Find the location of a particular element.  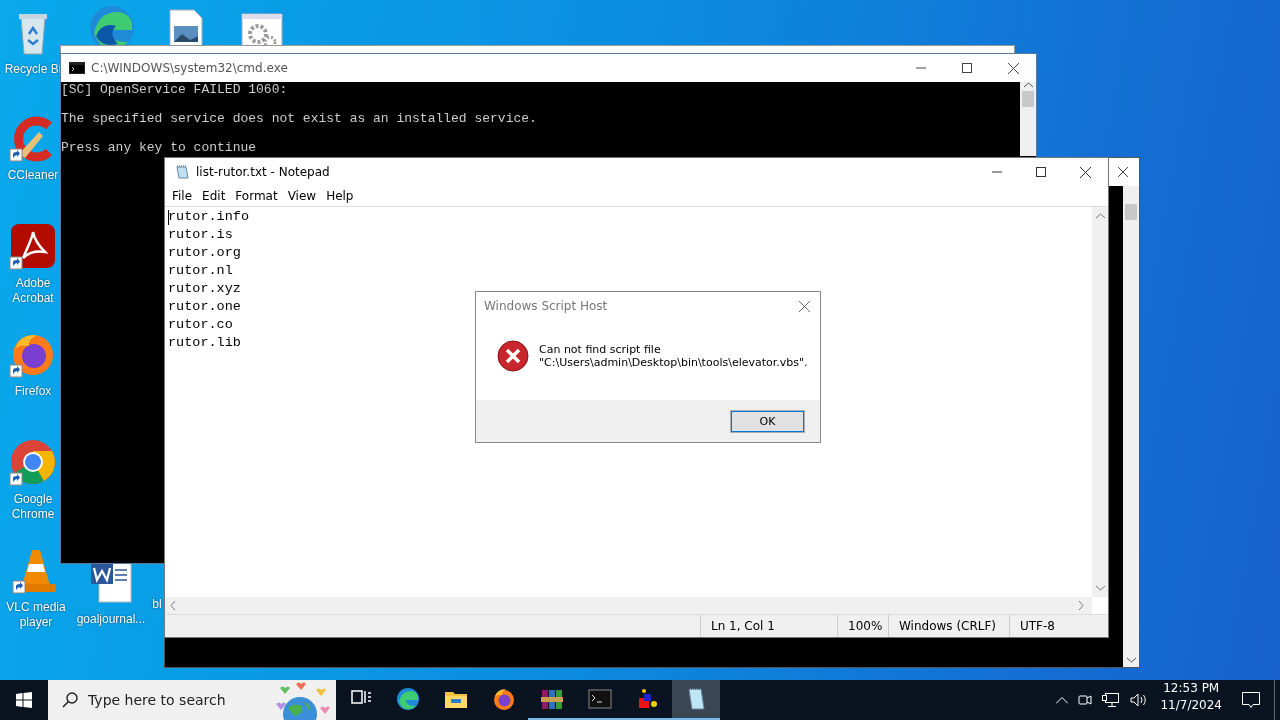

taskbar-button is located at coordinates (696, 700).